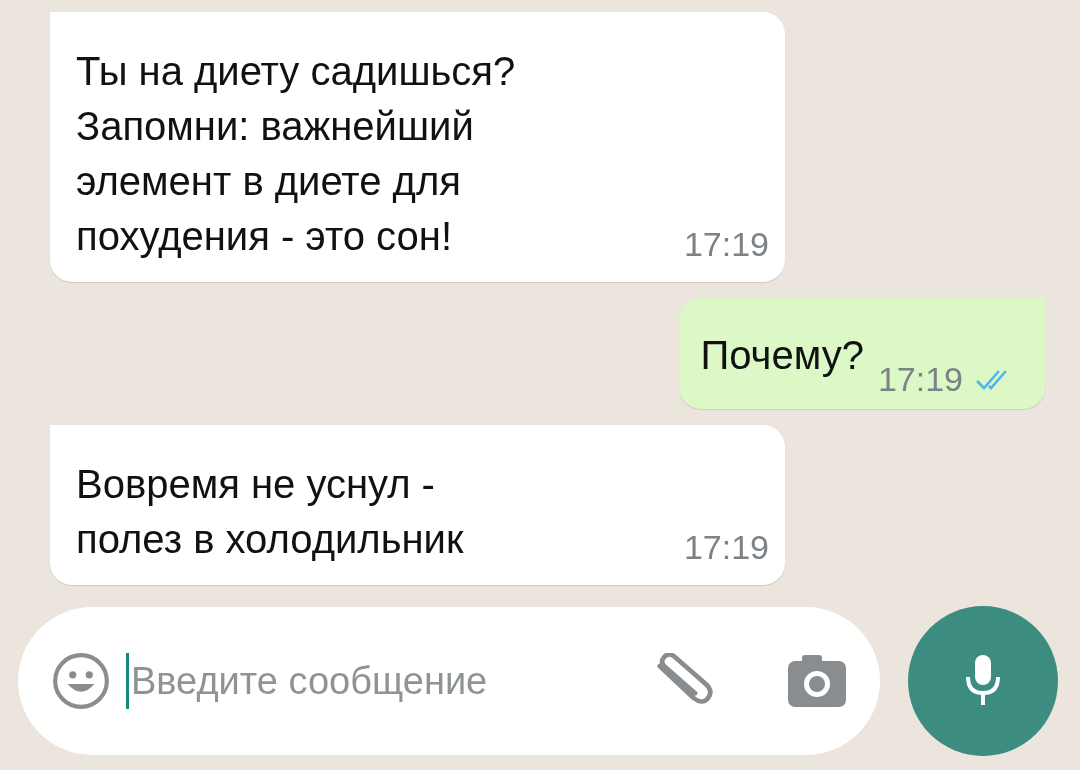 The height and width of the screenshot is (770, 1080). I want to click on camera-icon, so click(817, 681).